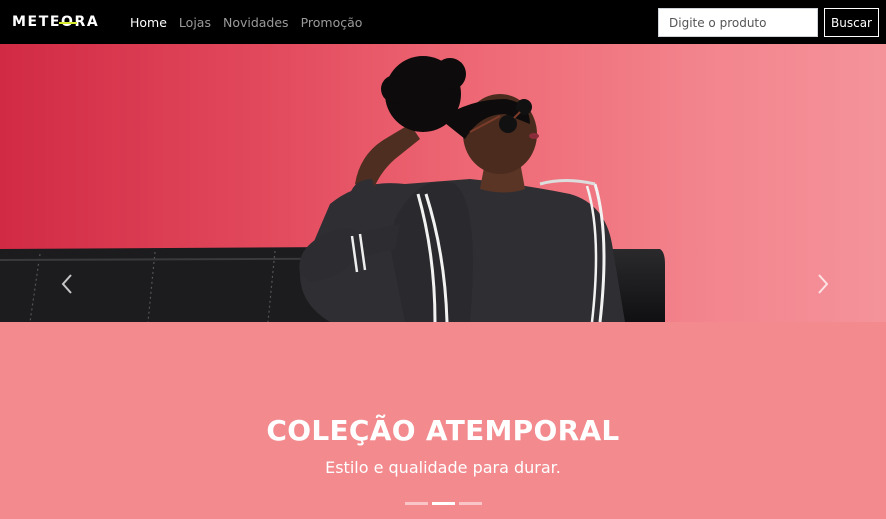 Image resolution: width=886 pixels, height=519 pixels. I want to click on chevron-right-icon, so click(823, 284).